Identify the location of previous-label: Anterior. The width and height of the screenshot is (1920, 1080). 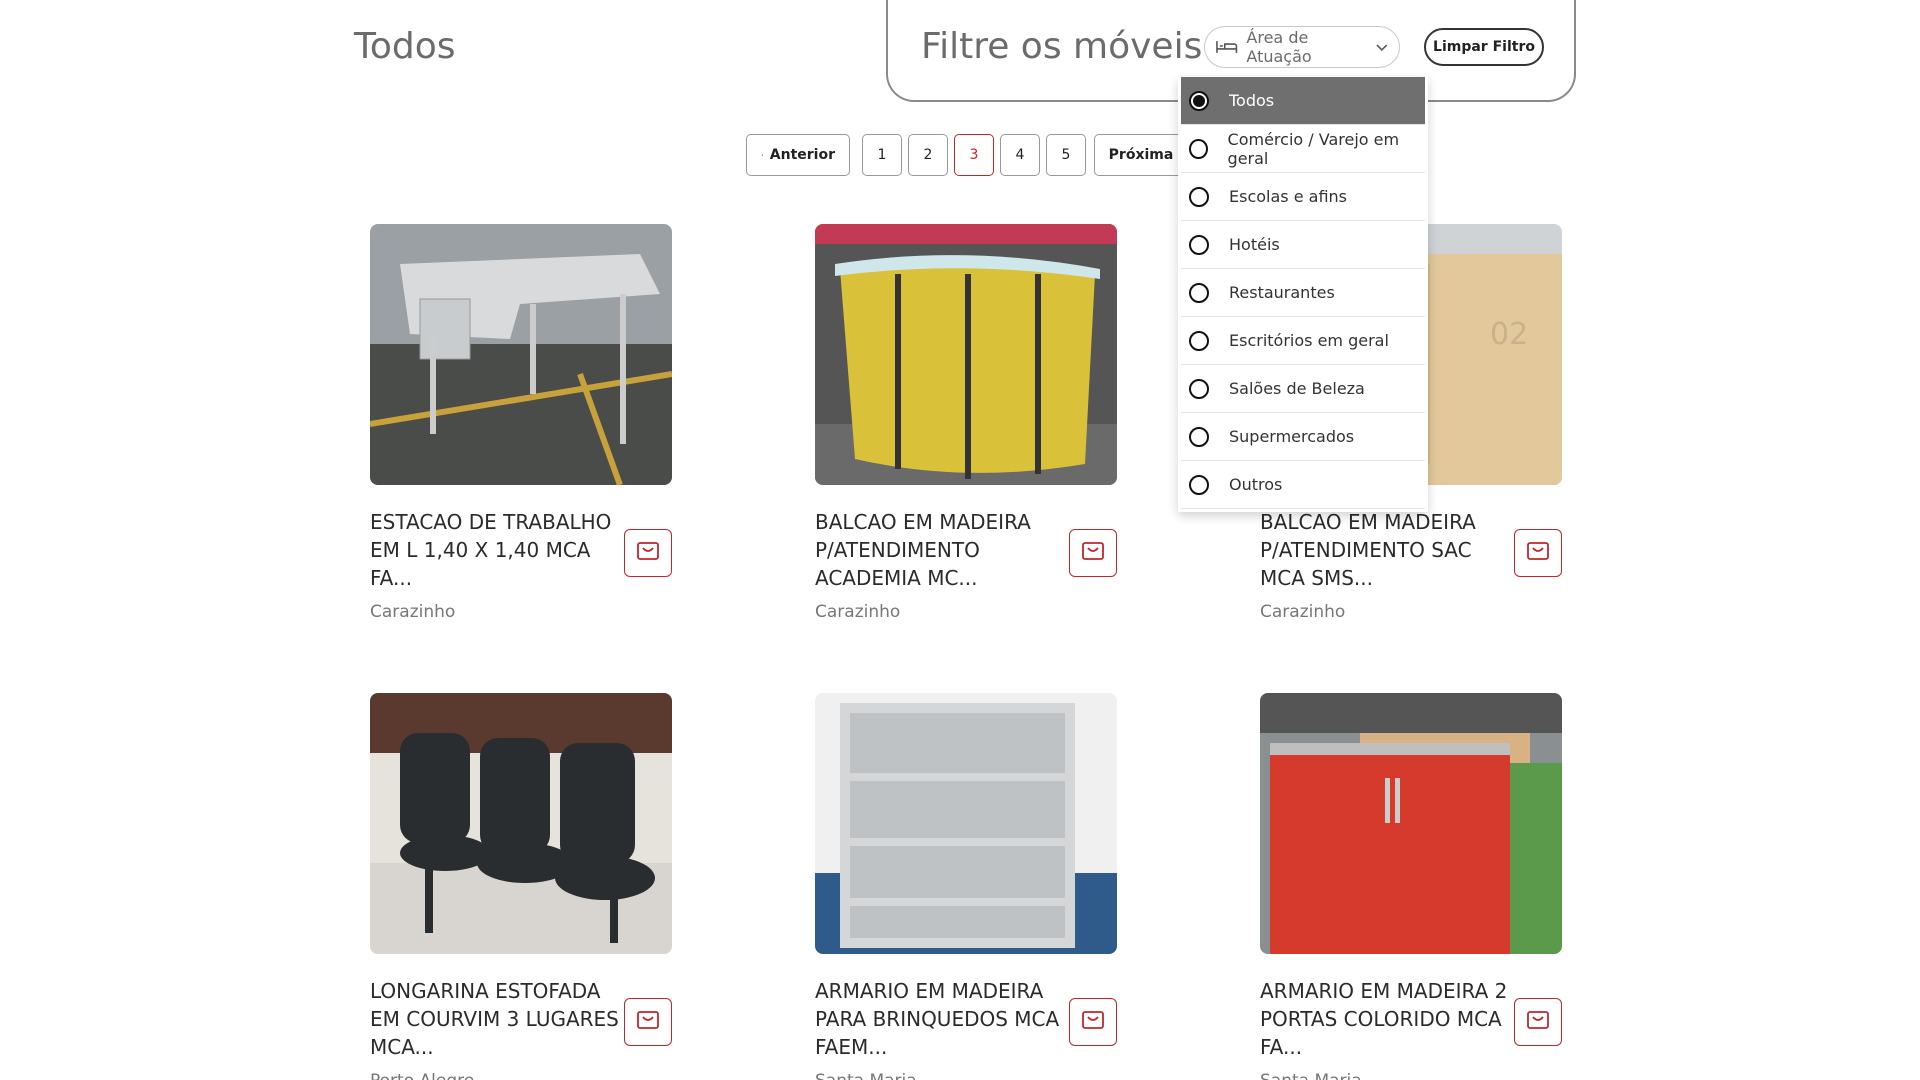
(802, 155).